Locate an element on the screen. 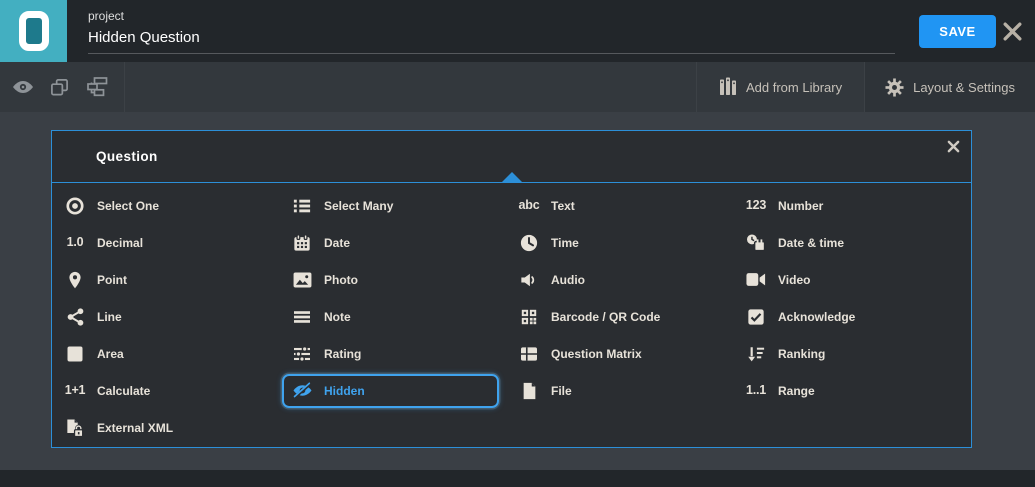  kobotoolbox-logo-glyph is located at coordinates (33, 31).